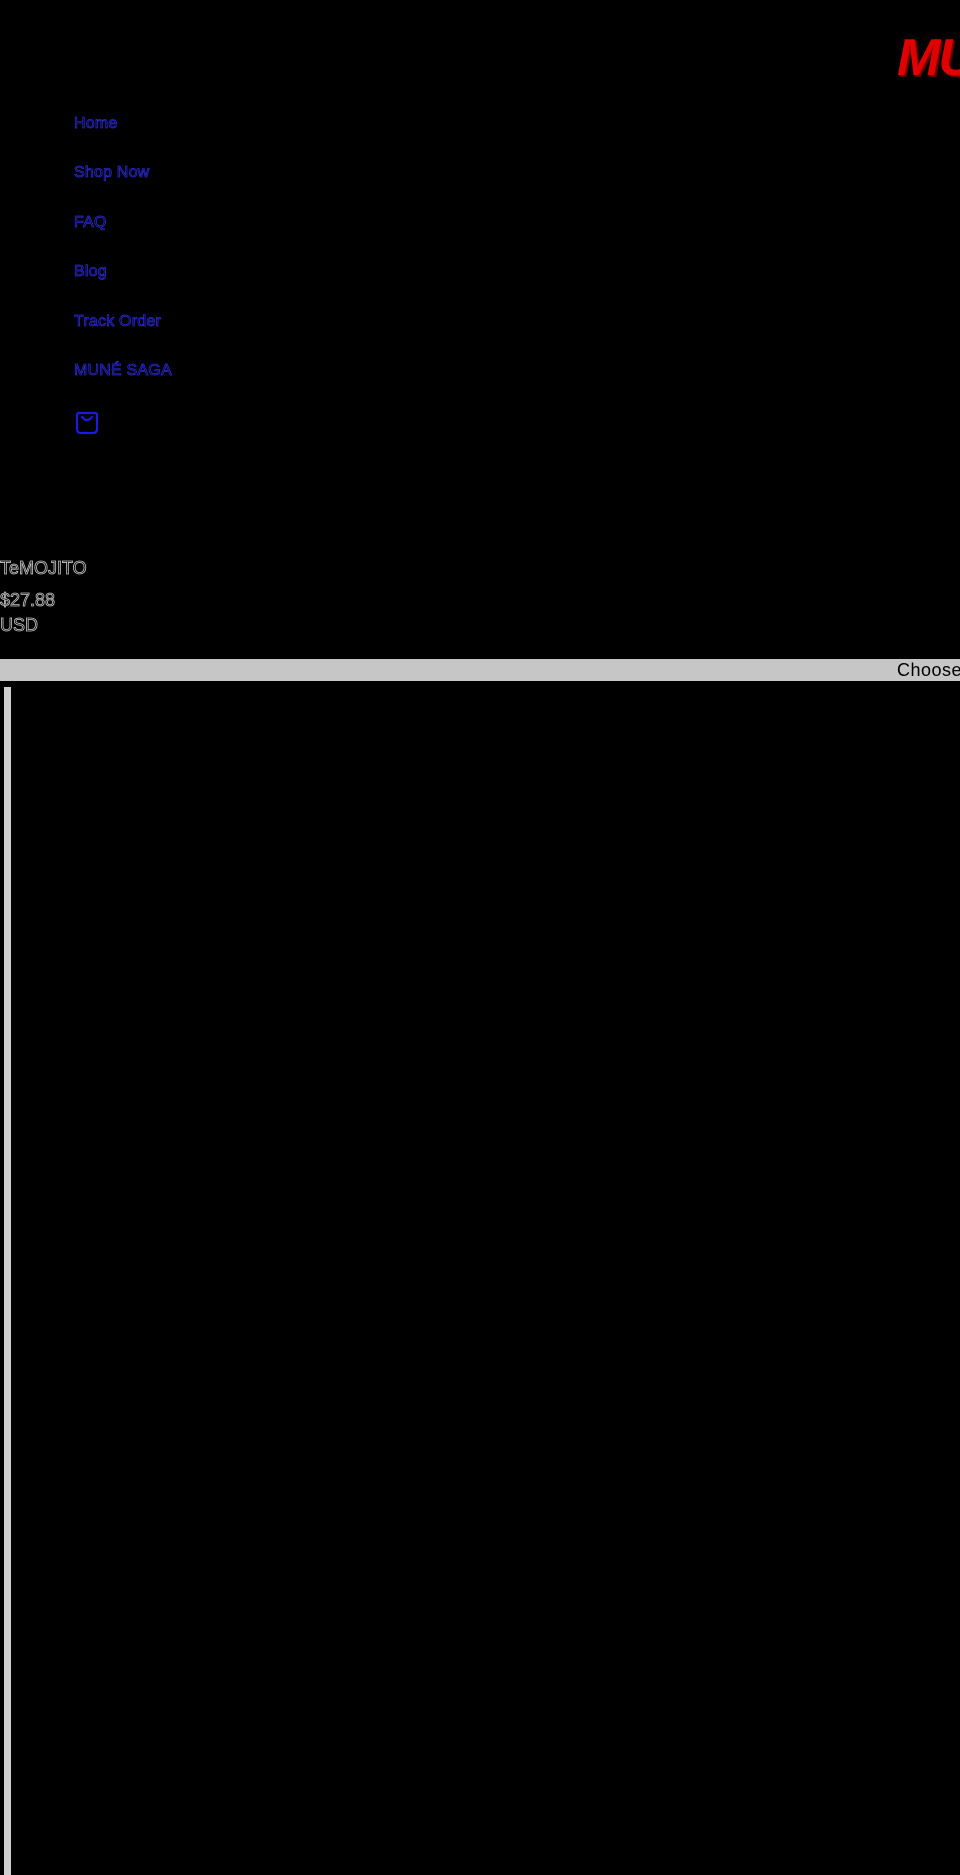 The height and width of the screenshot is (1875, 960). I want to click on nav-item-mune-saga: MUNÉ SAGA, so click(123, 385).